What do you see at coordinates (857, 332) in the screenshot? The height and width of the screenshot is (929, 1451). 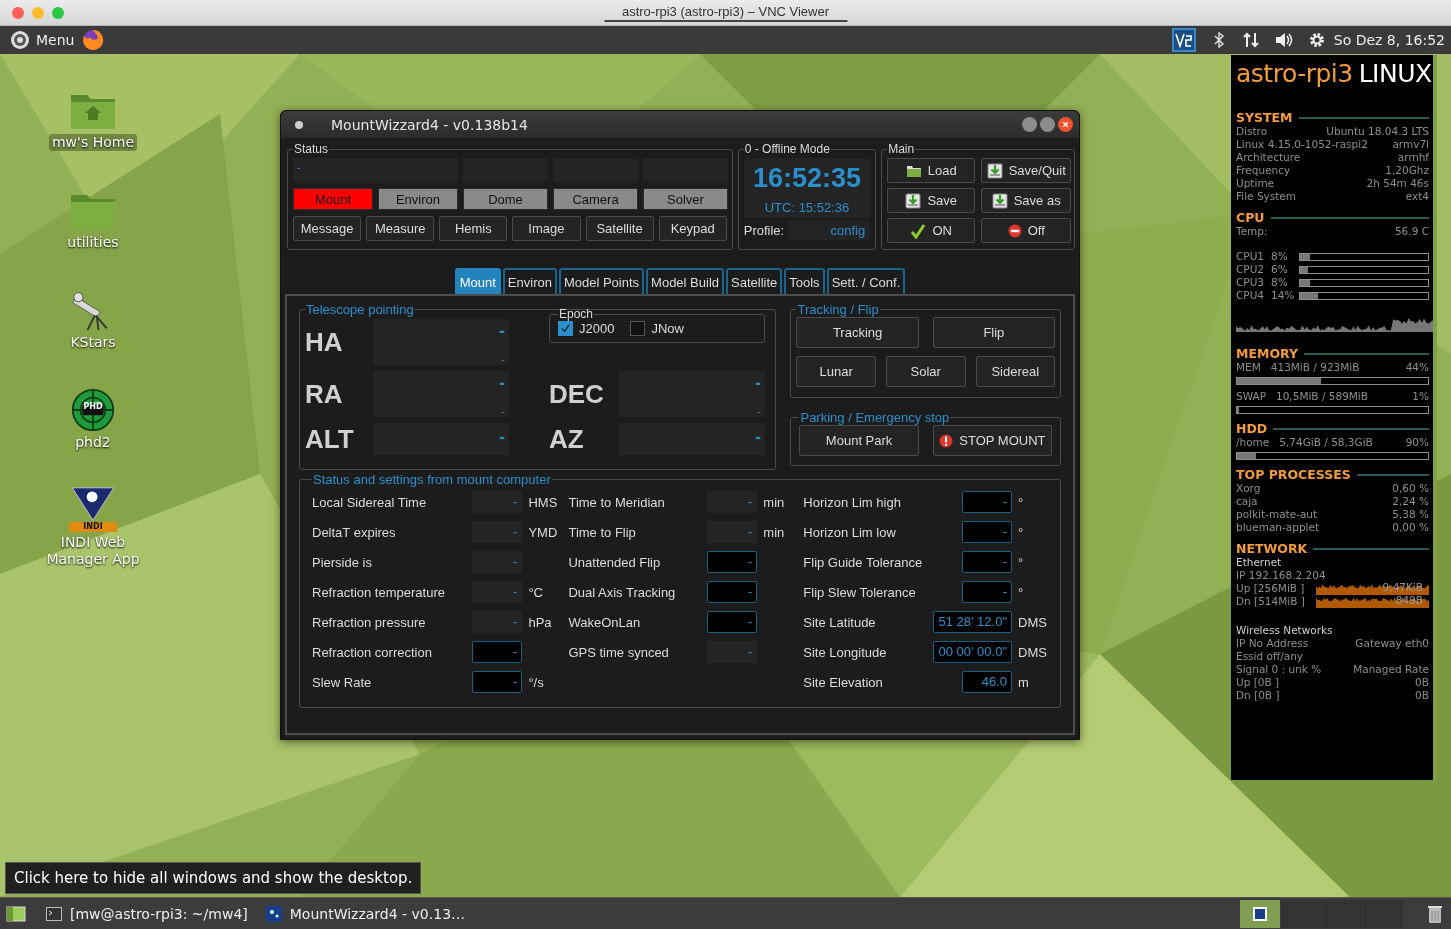 I see `tracking-button: Tracking` at bounding box center [857, 332].